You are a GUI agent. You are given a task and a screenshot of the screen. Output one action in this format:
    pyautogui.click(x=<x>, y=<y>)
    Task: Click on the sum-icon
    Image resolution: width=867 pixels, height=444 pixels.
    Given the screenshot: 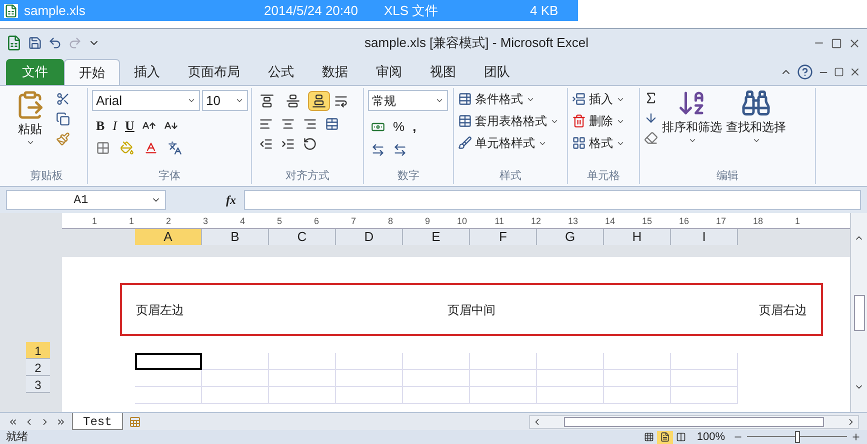 What is the action you would take?
    pyautogui.click(x=651, y=98)
    